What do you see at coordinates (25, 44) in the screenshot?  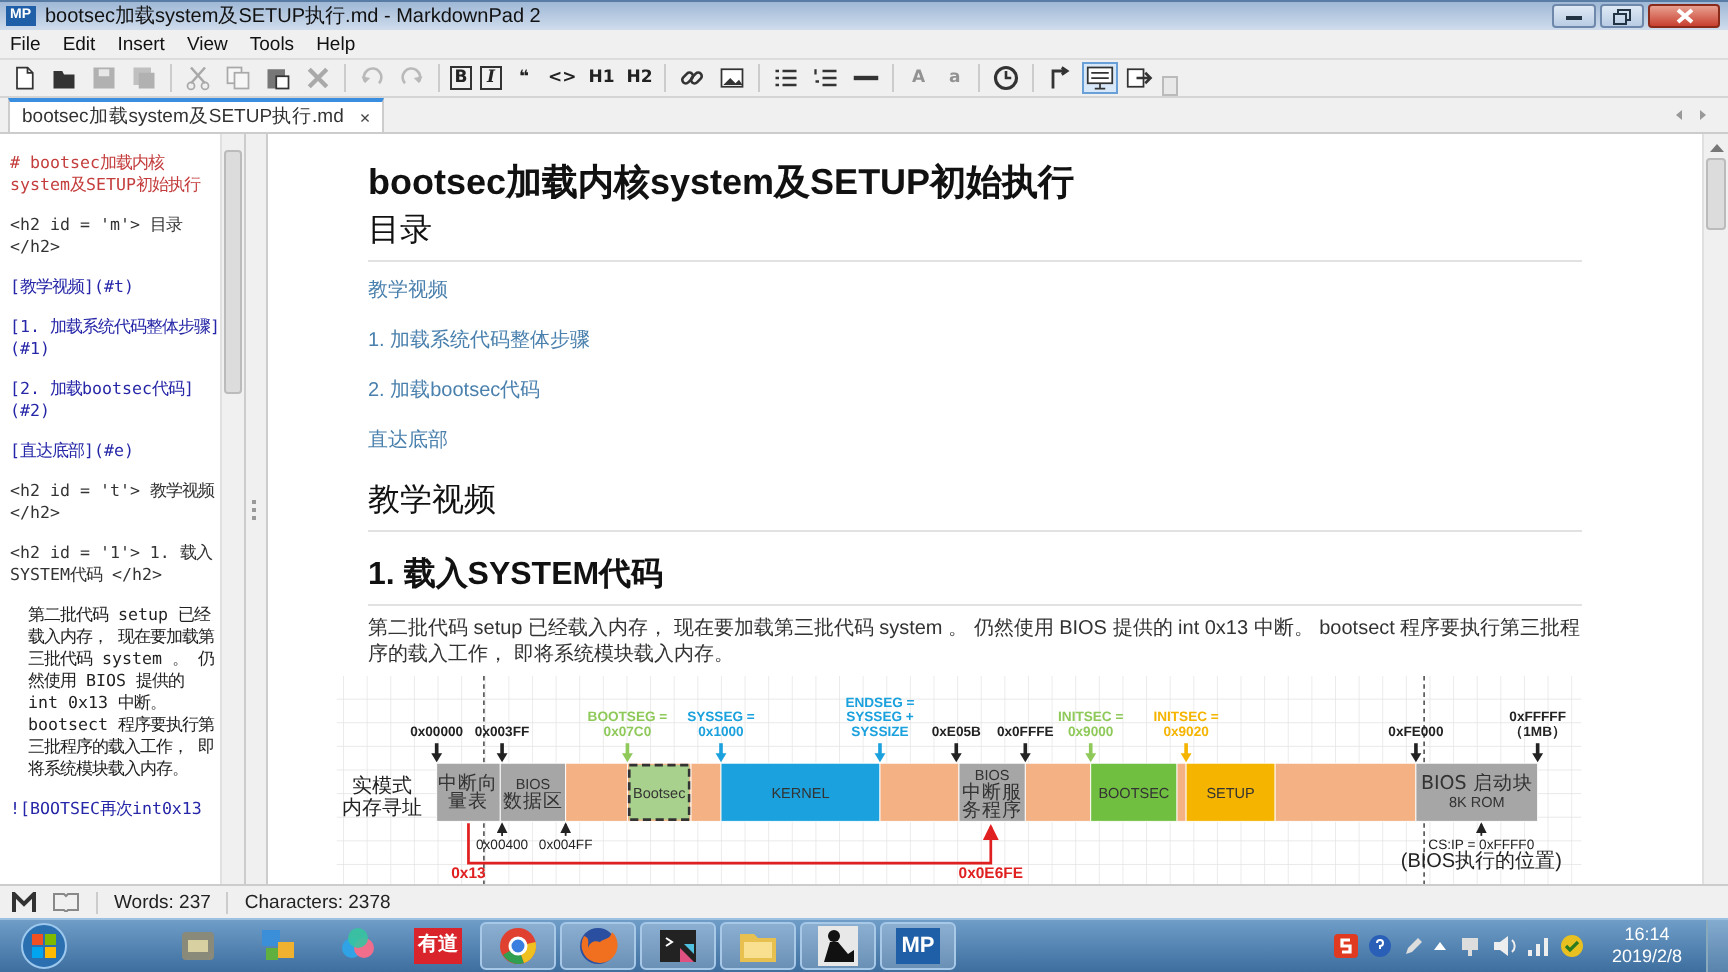 I see `menu-item: File` at bounding box center [25, 44].